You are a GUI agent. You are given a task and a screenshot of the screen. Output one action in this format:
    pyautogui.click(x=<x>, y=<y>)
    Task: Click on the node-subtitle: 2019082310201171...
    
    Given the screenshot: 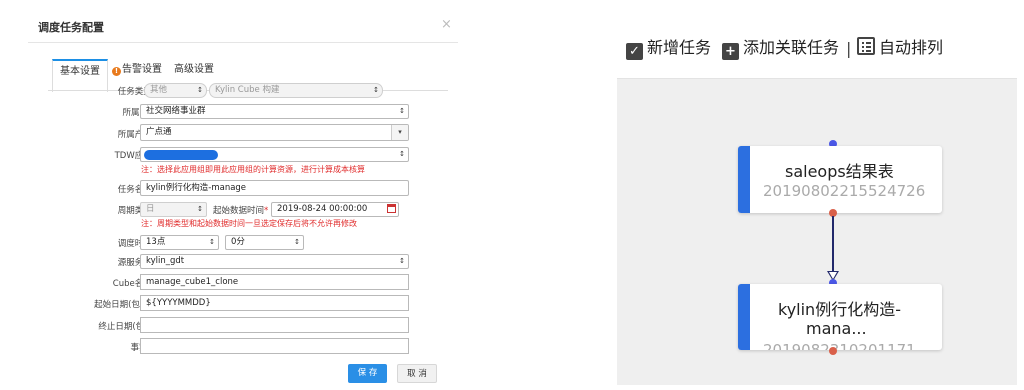 What is the action you would take?
    pyautogui.click(x=846, y=345)
    